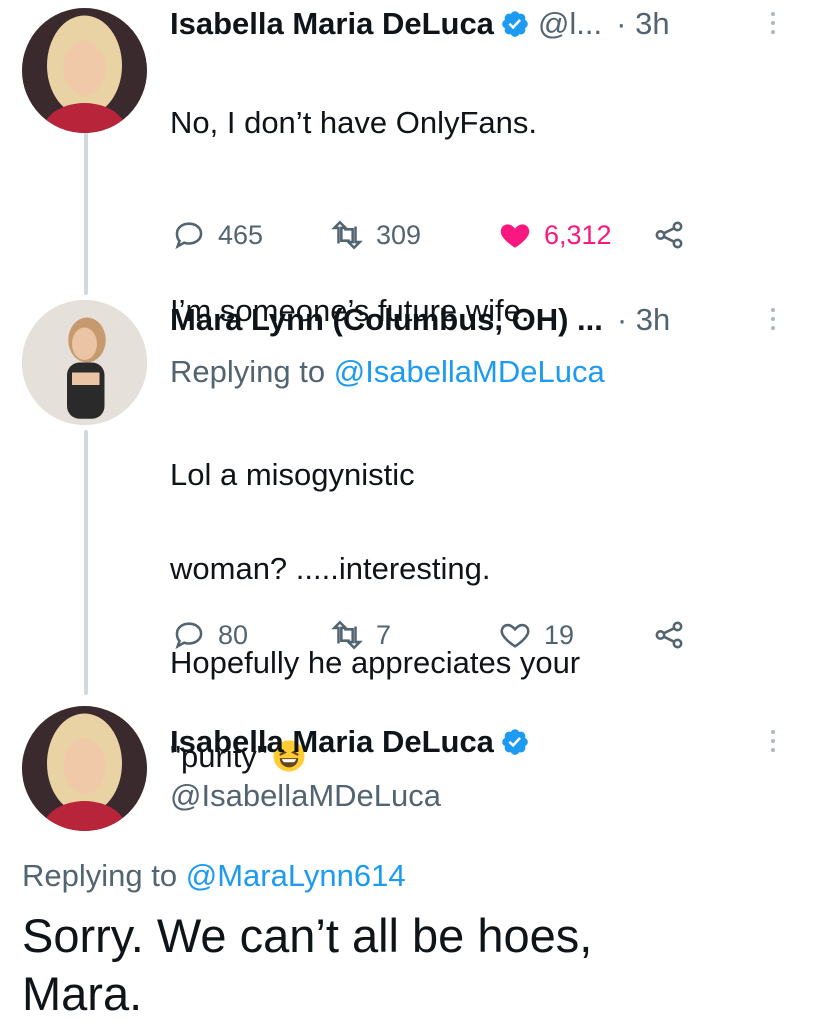  What do you see at coordinates (307, 935) in the screenshot?
I see `tweet-text: Sorry. We can’t all be hoes,` at bounding box center [307, 935].